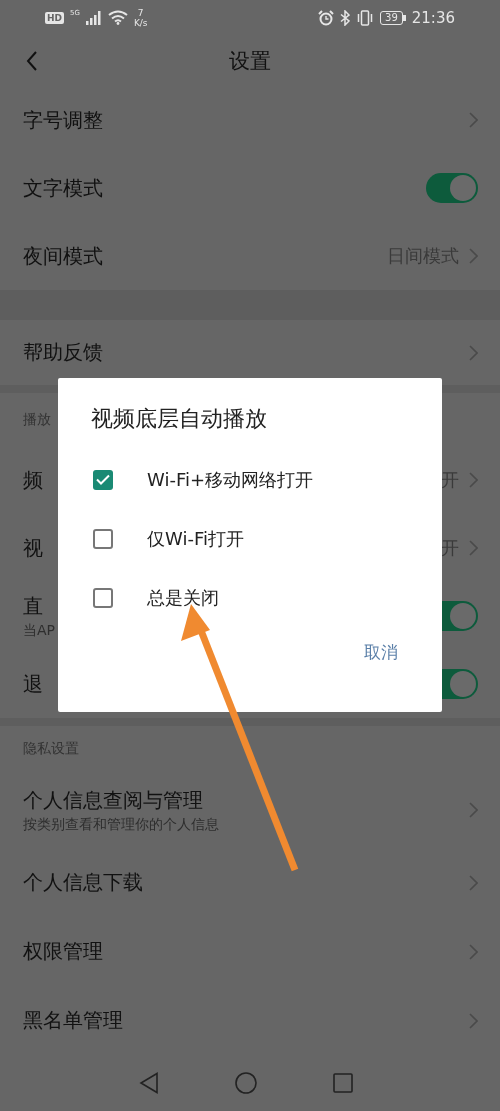 The height and width of the screenshot is (1111, 500). Describe the element at coordinates (140, 22) in the screenshot. I see `speed-unit: K/s` at that location.